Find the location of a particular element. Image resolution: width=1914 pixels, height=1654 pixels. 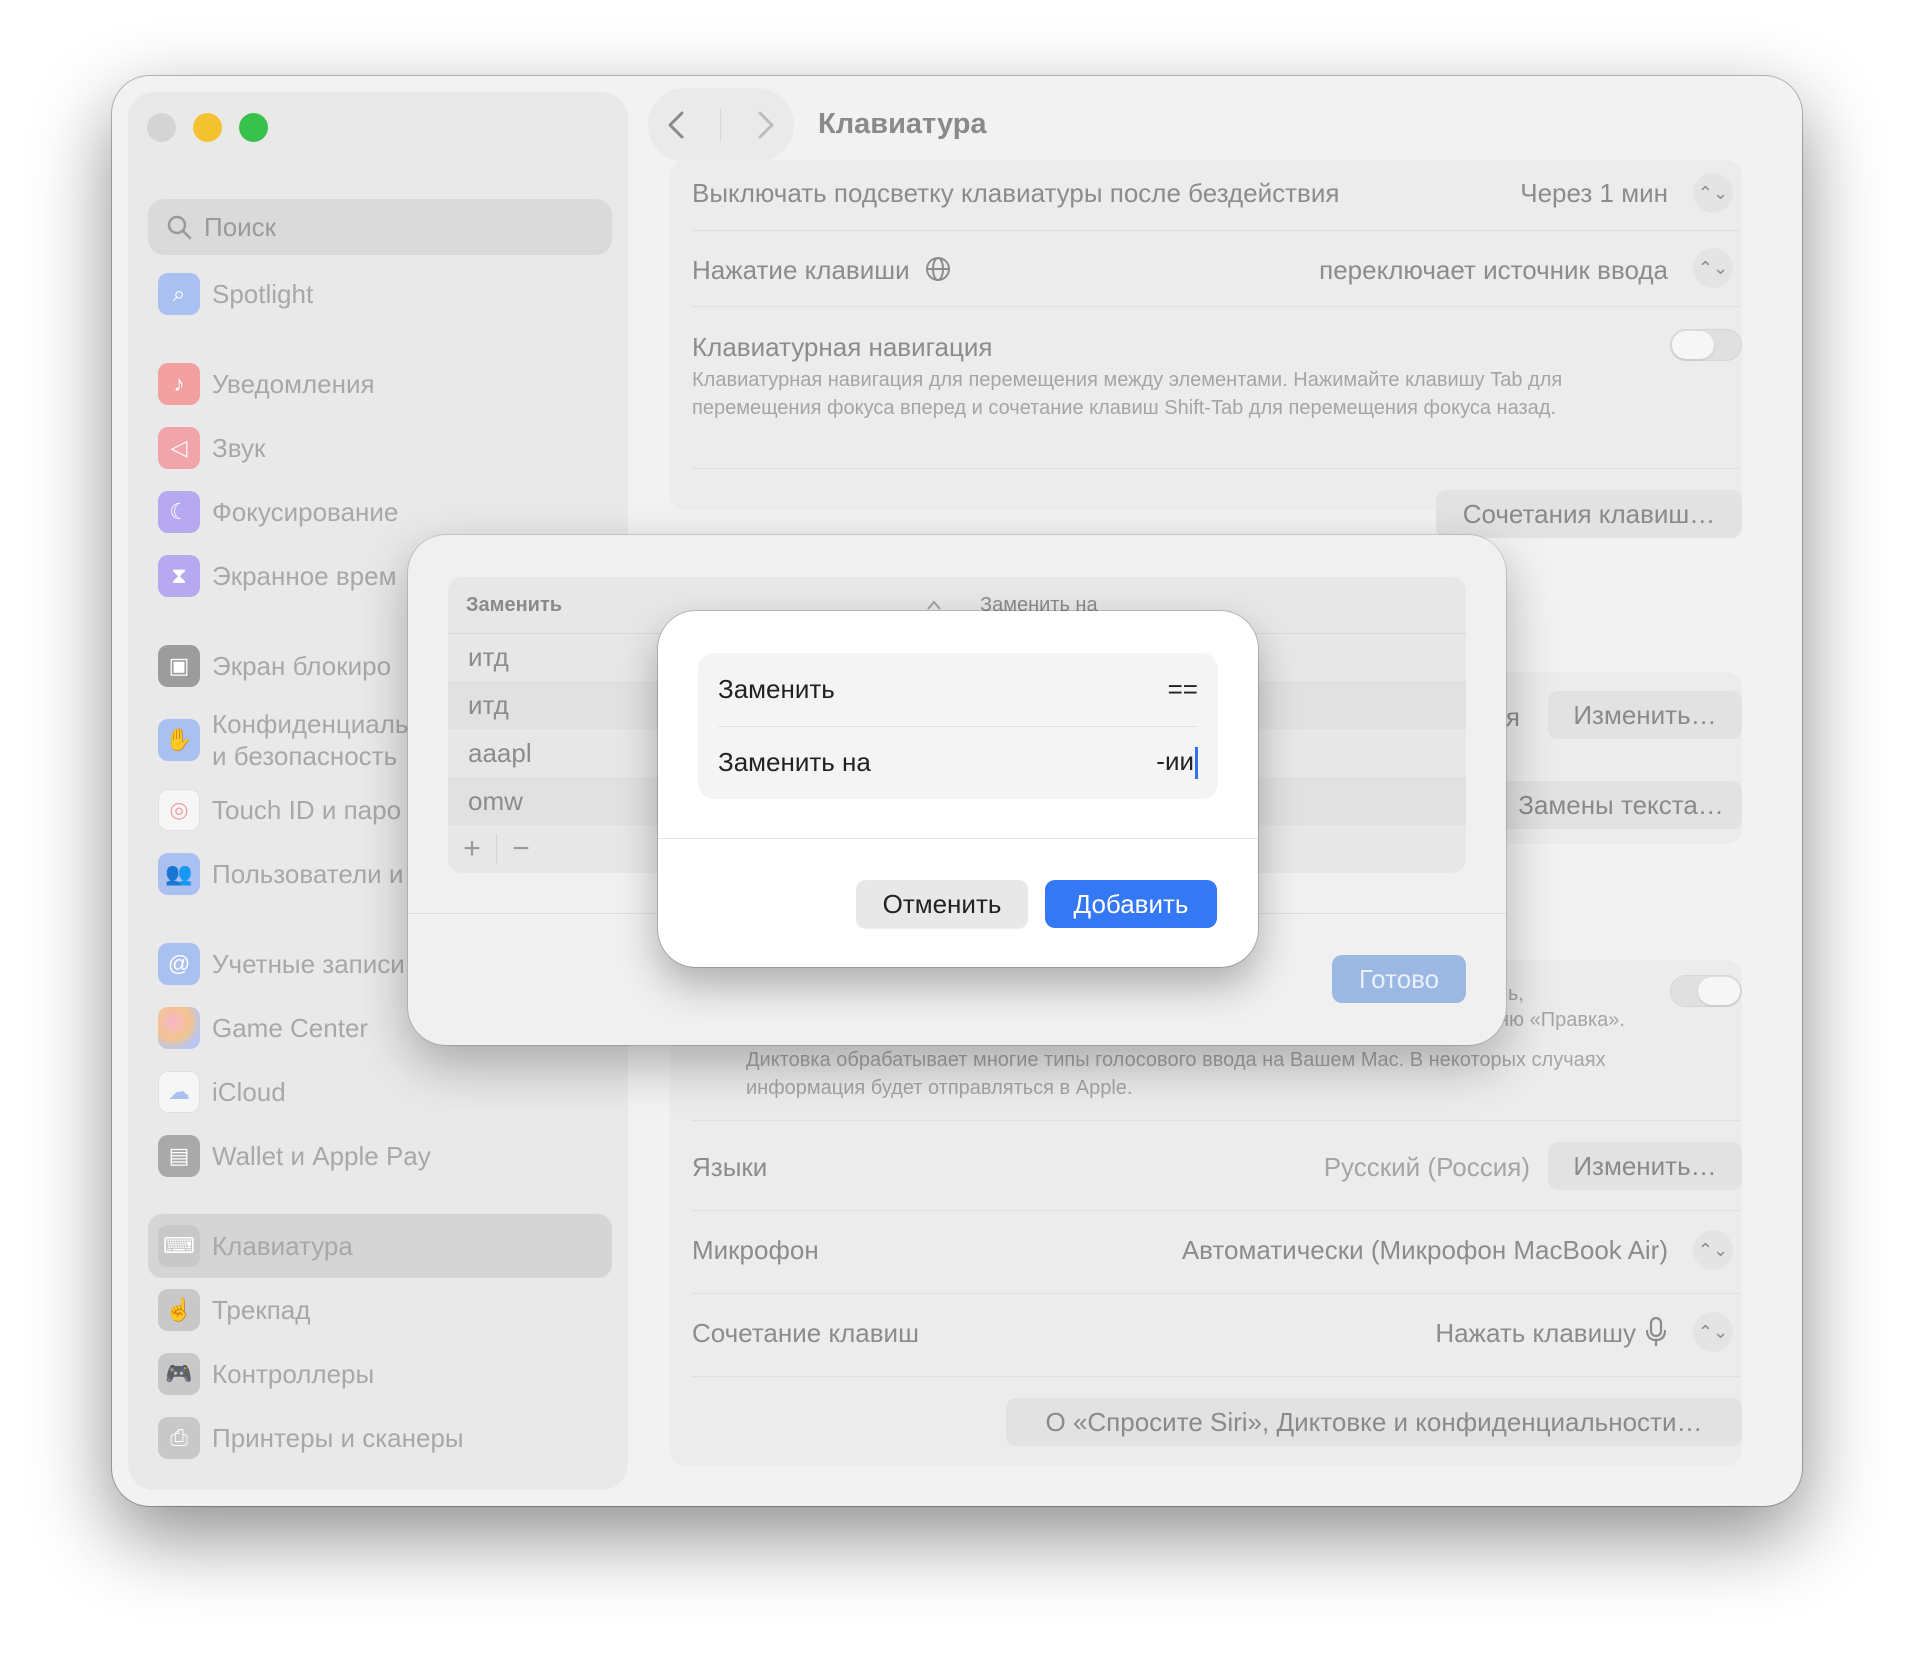

sidebar-item-notifications: ♪ Уведомления is located at coordinates (266, 384).